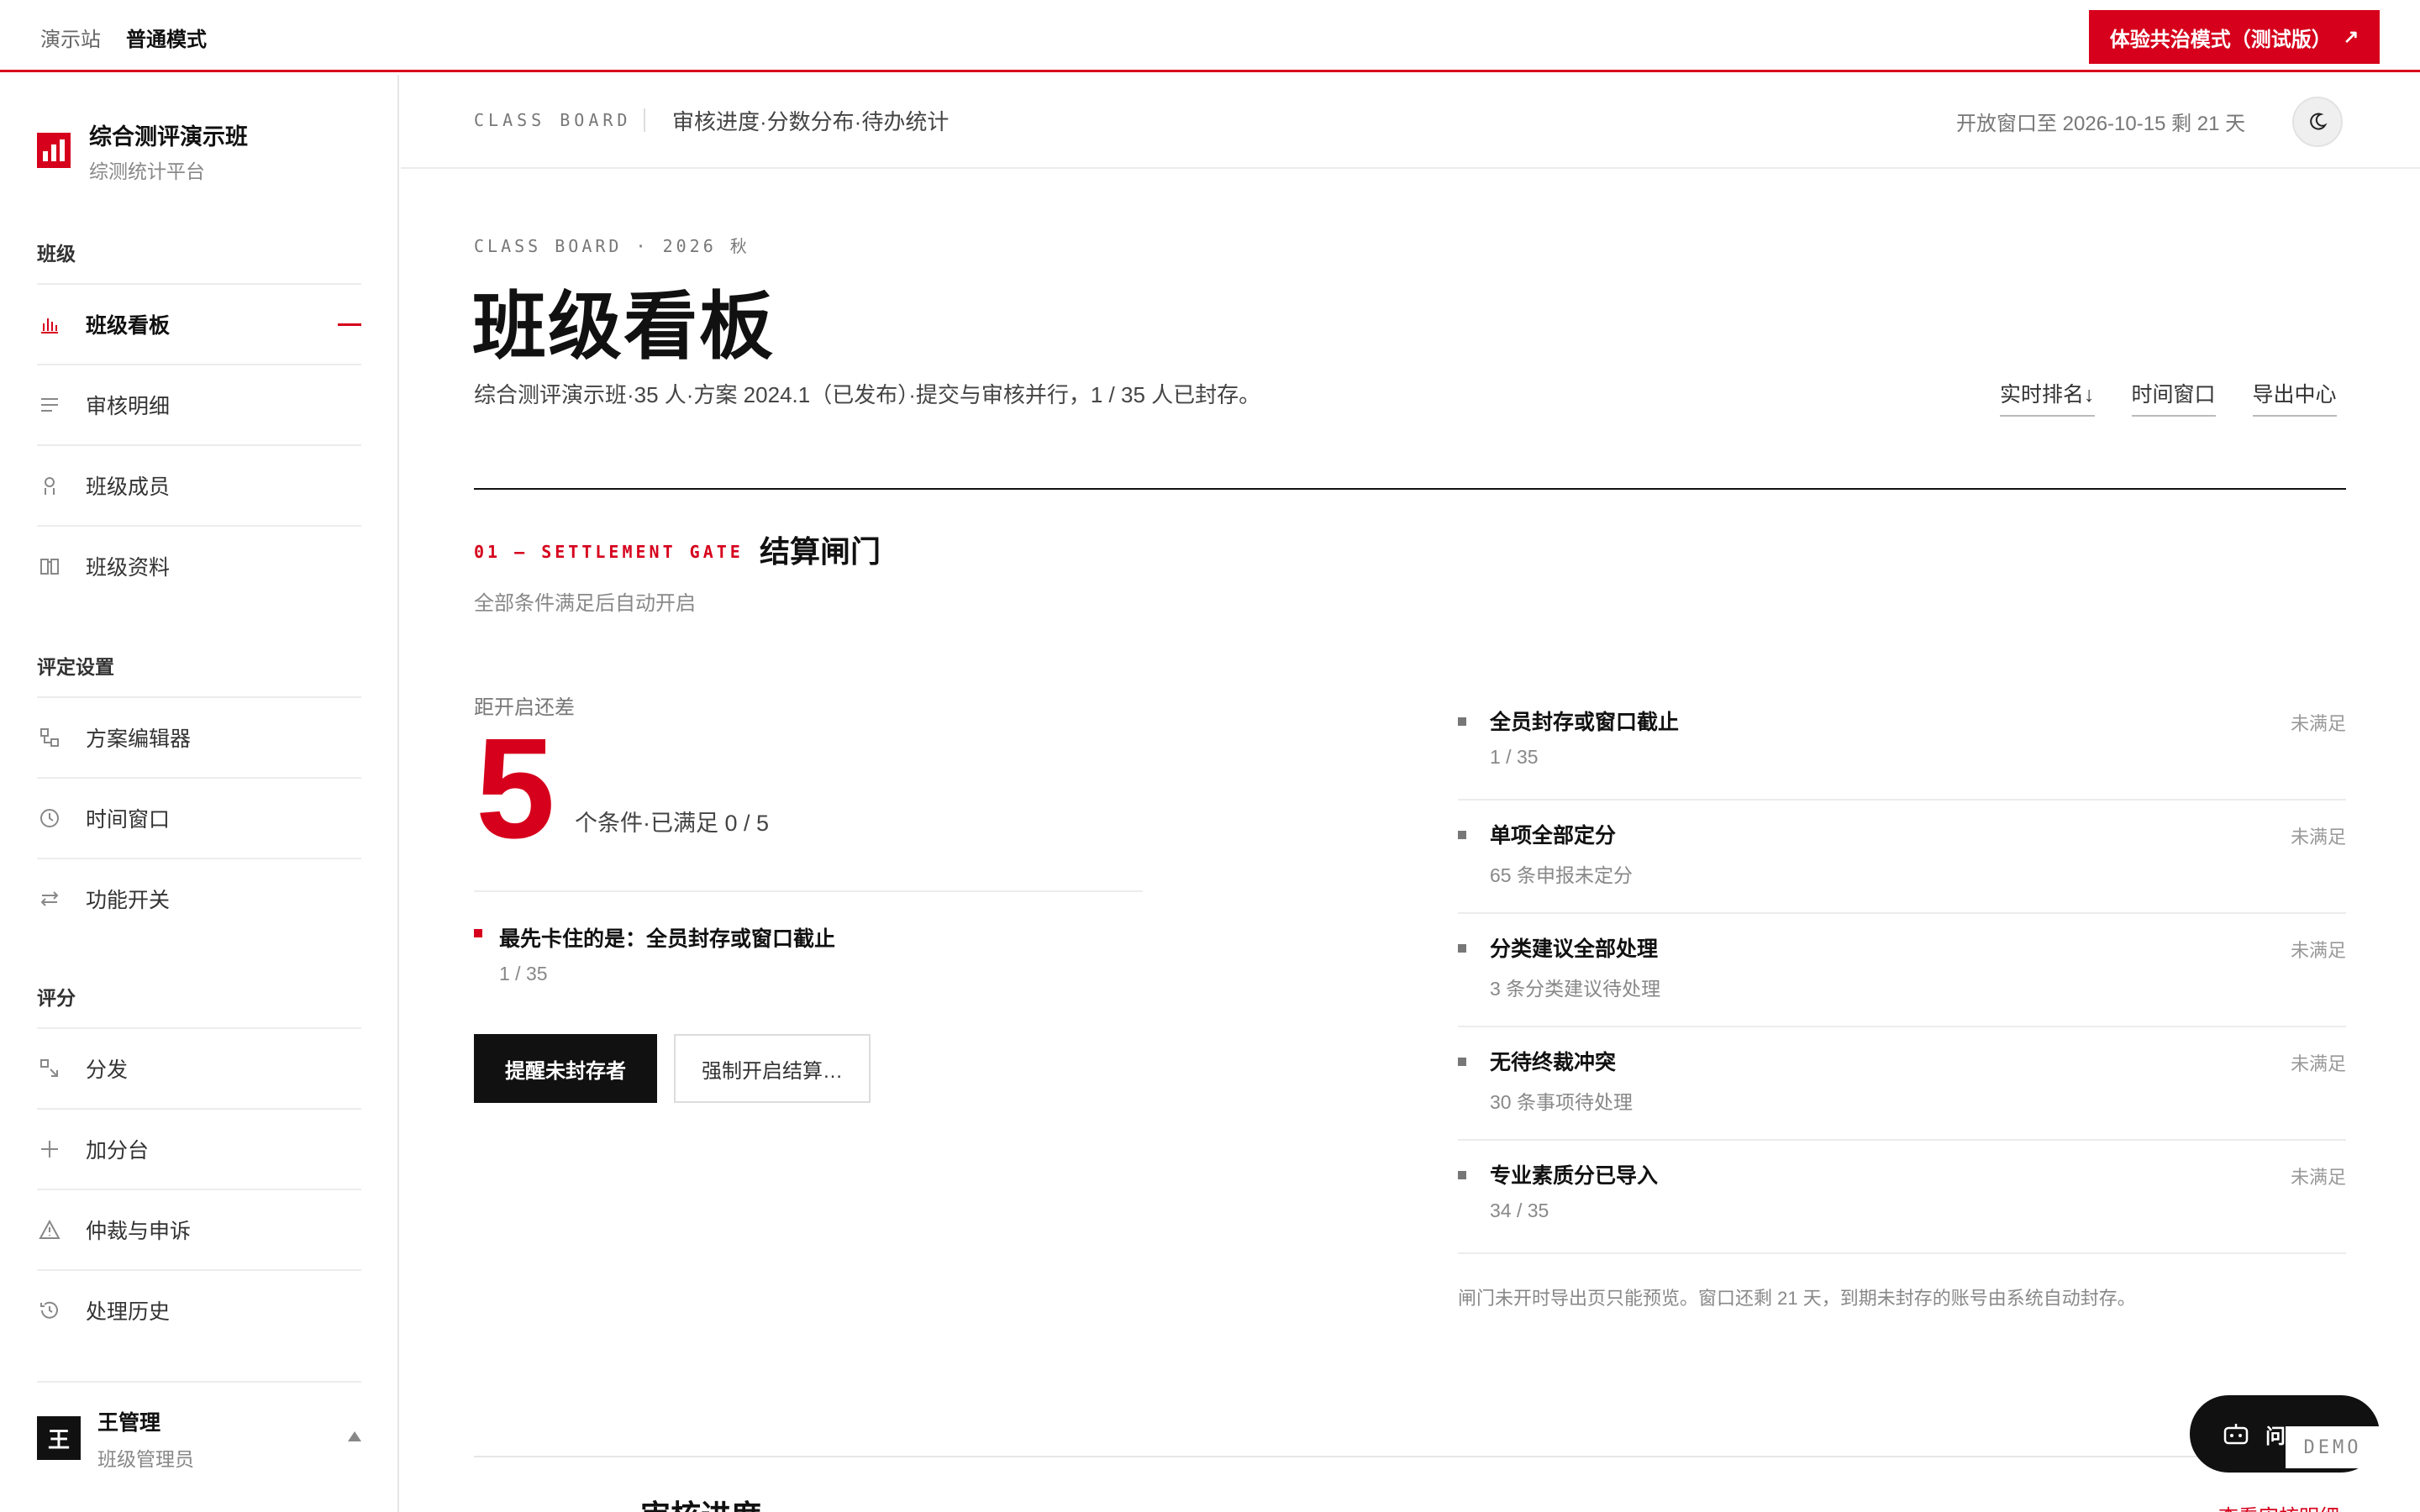 The width and height of the screenshot is (2420, 1512). Describe the element at coordinates (129, 1423) in the screenshot. I see `user-name: 王管理` at that location.